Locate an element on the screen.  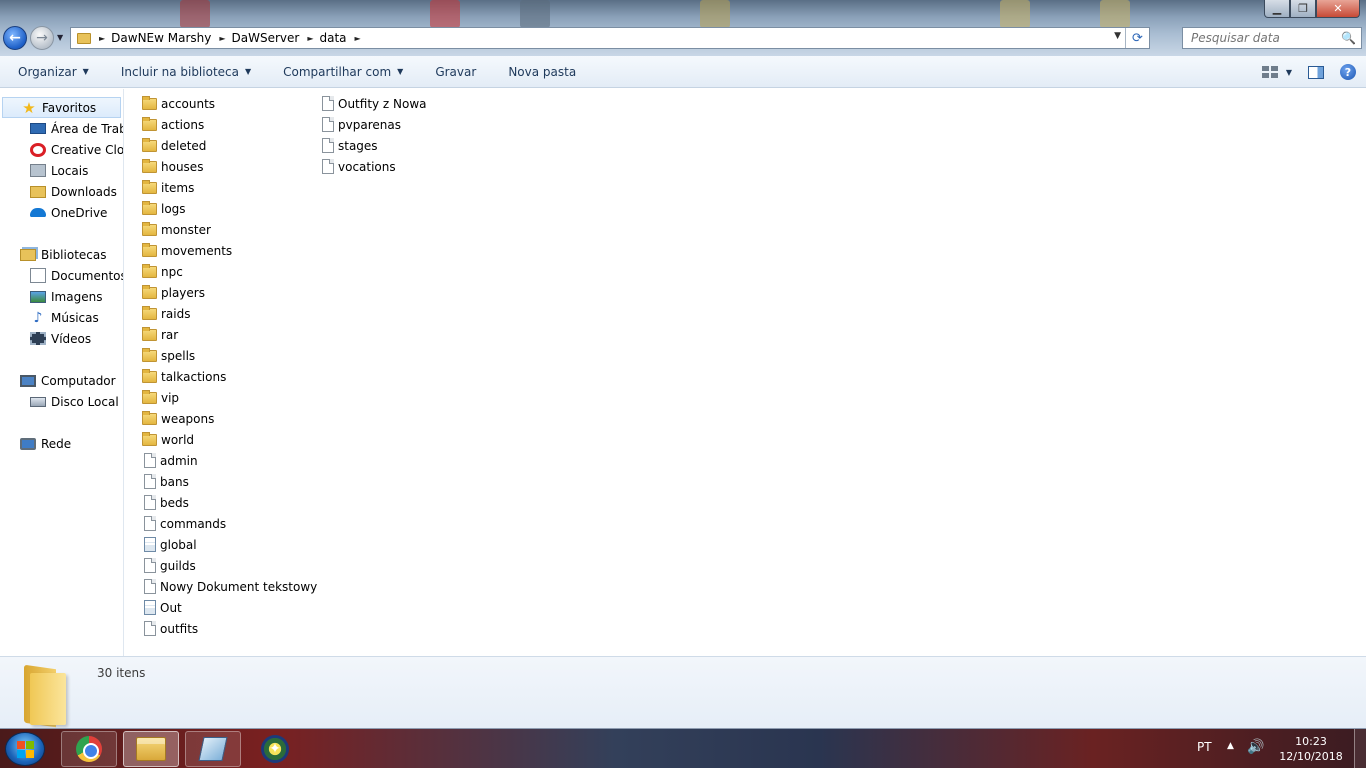
folder-item: players is located at coordinates (229, 292).